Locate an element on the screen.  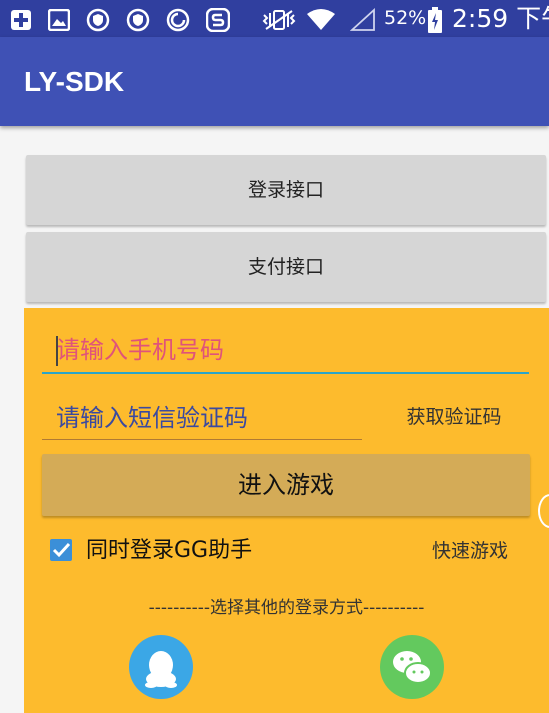
s-app-icon is located at coordinates (218, 18).